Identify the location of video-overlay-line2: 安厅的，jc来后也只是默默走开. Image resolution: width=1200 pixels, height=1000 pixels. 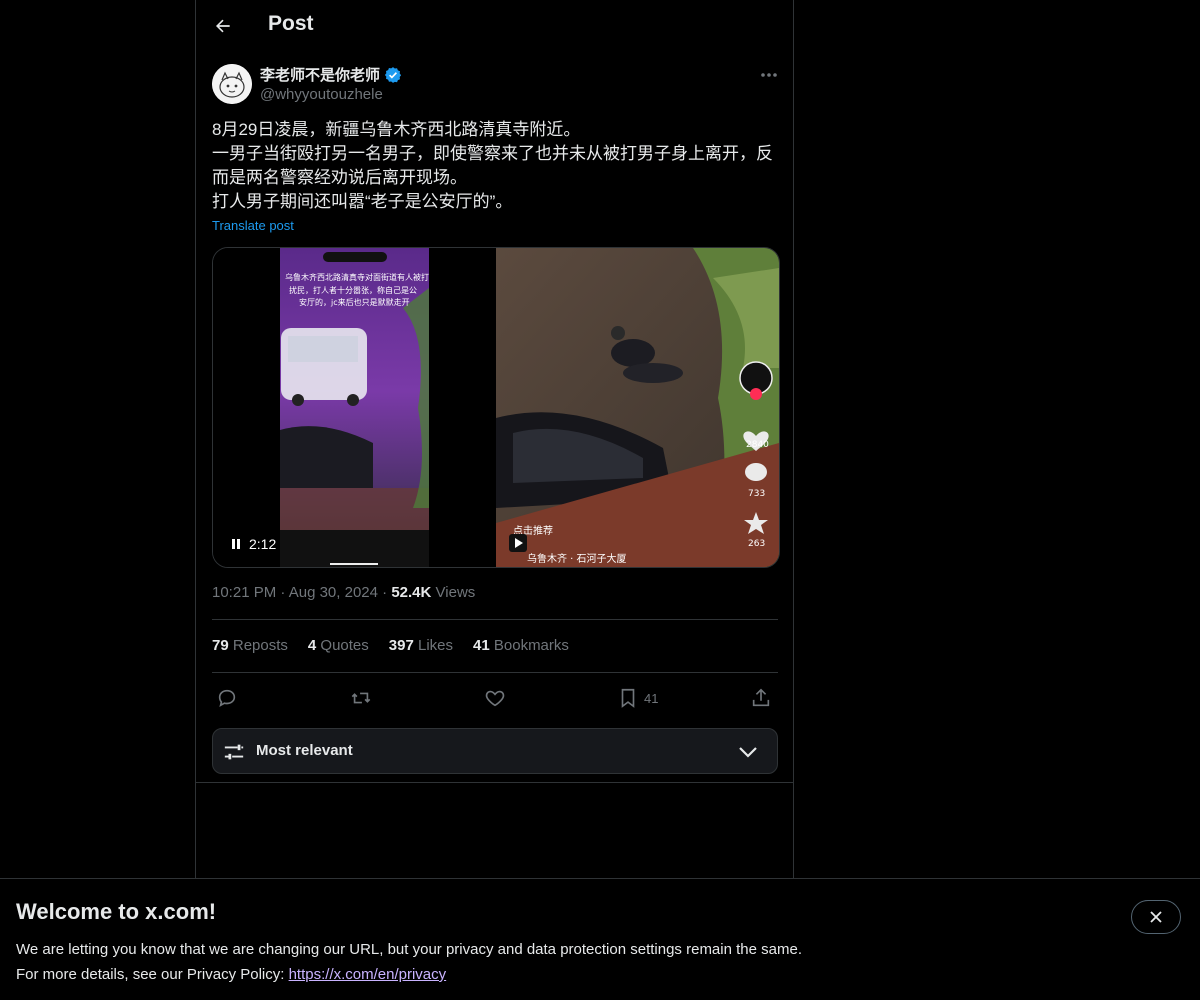
(354, 302).